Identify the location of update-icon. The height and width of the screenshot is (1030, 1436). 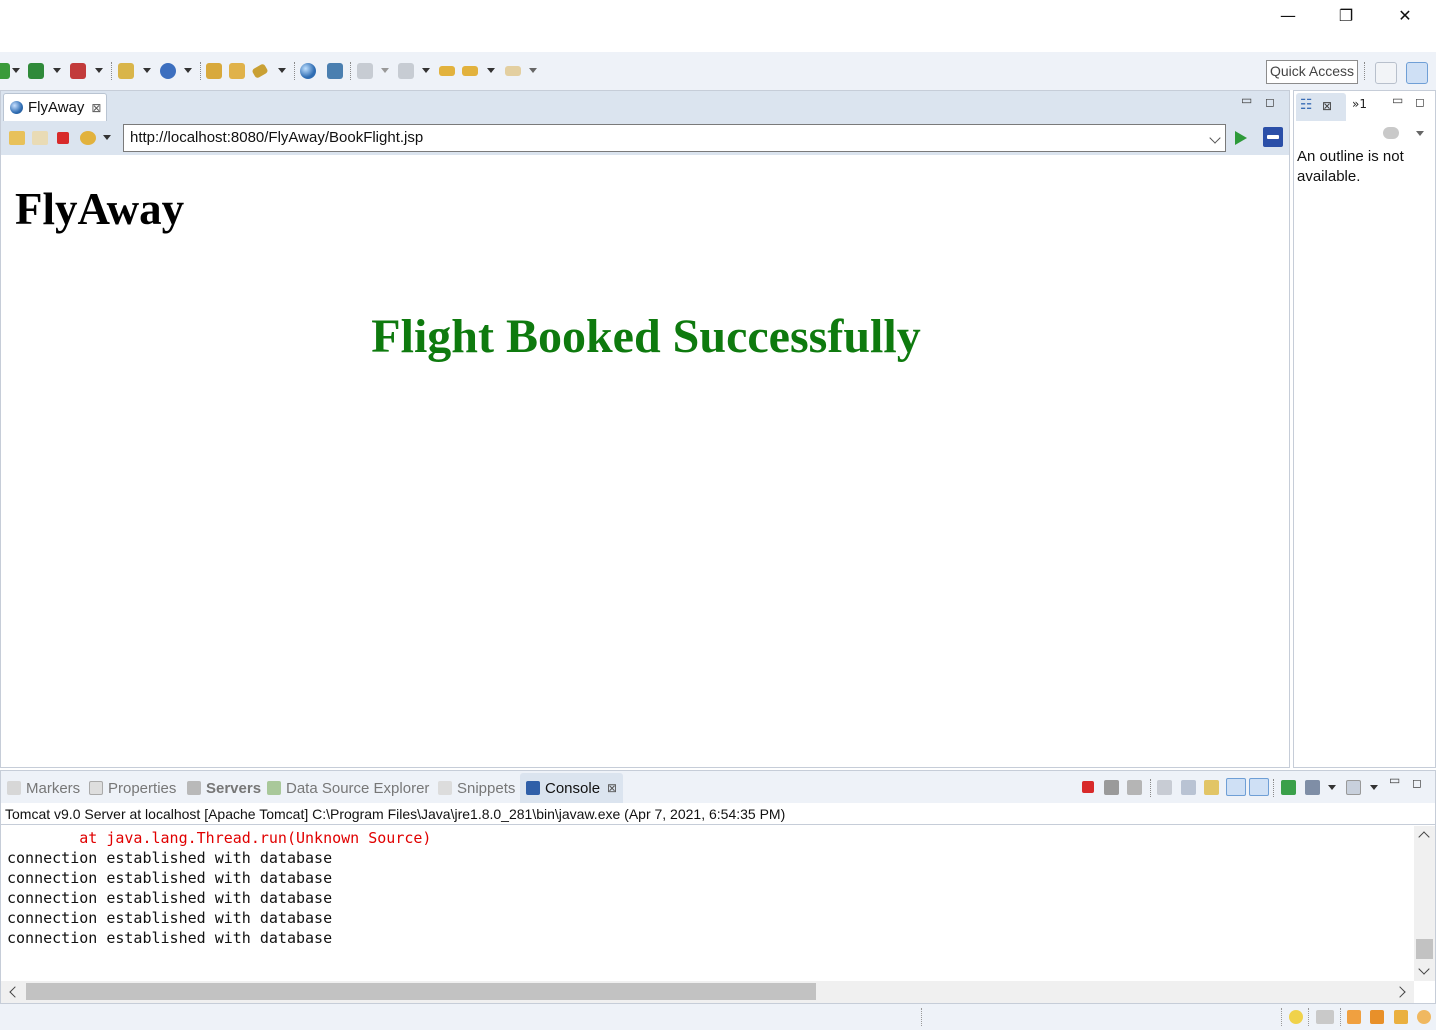
(1325, 1017).